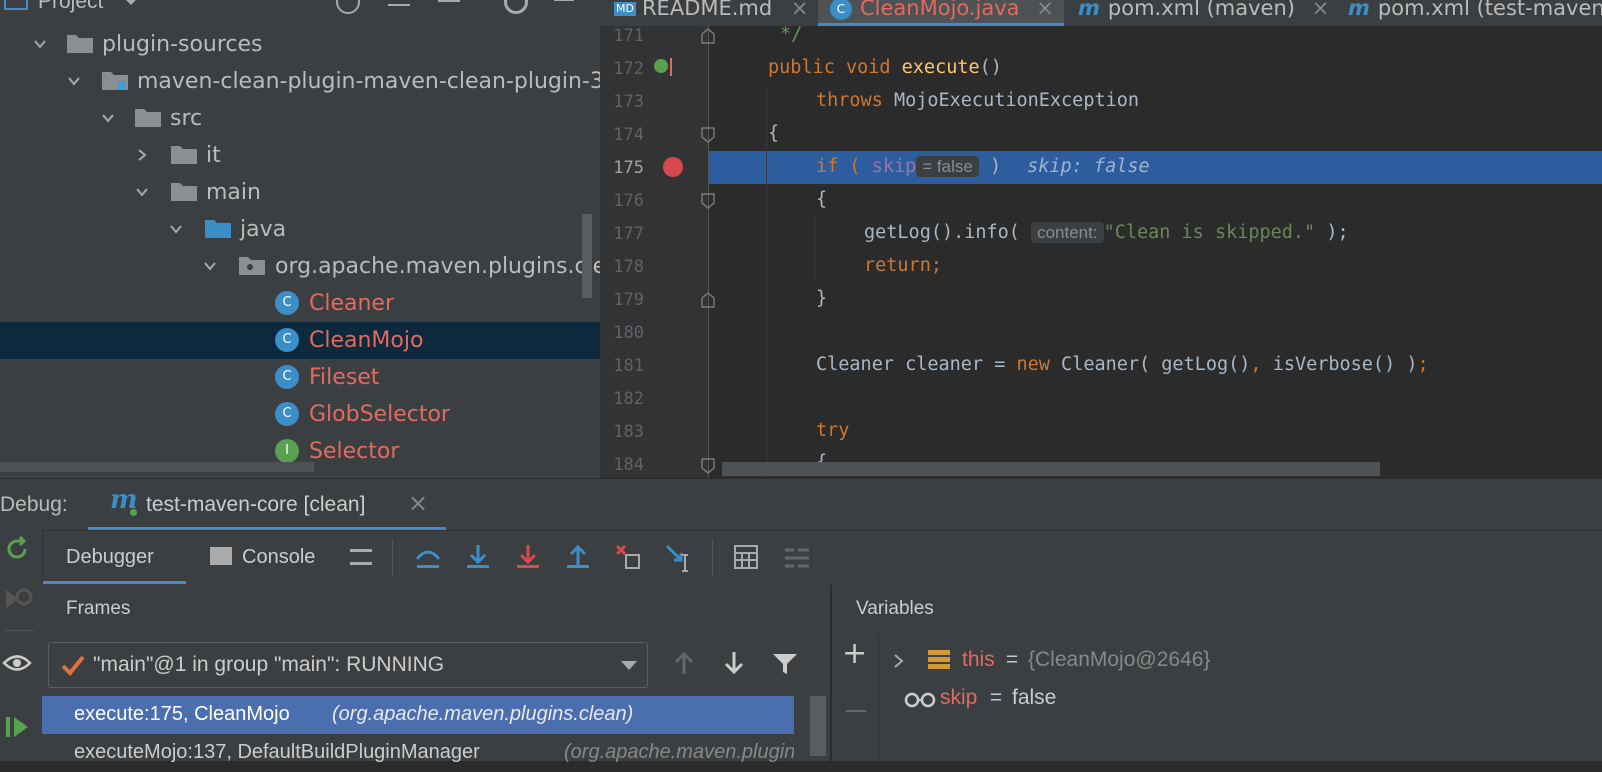 Image resolution: width=1602 pixels, height=772 pixels. I want to click on force-step-into-icon, so click(528, 557).